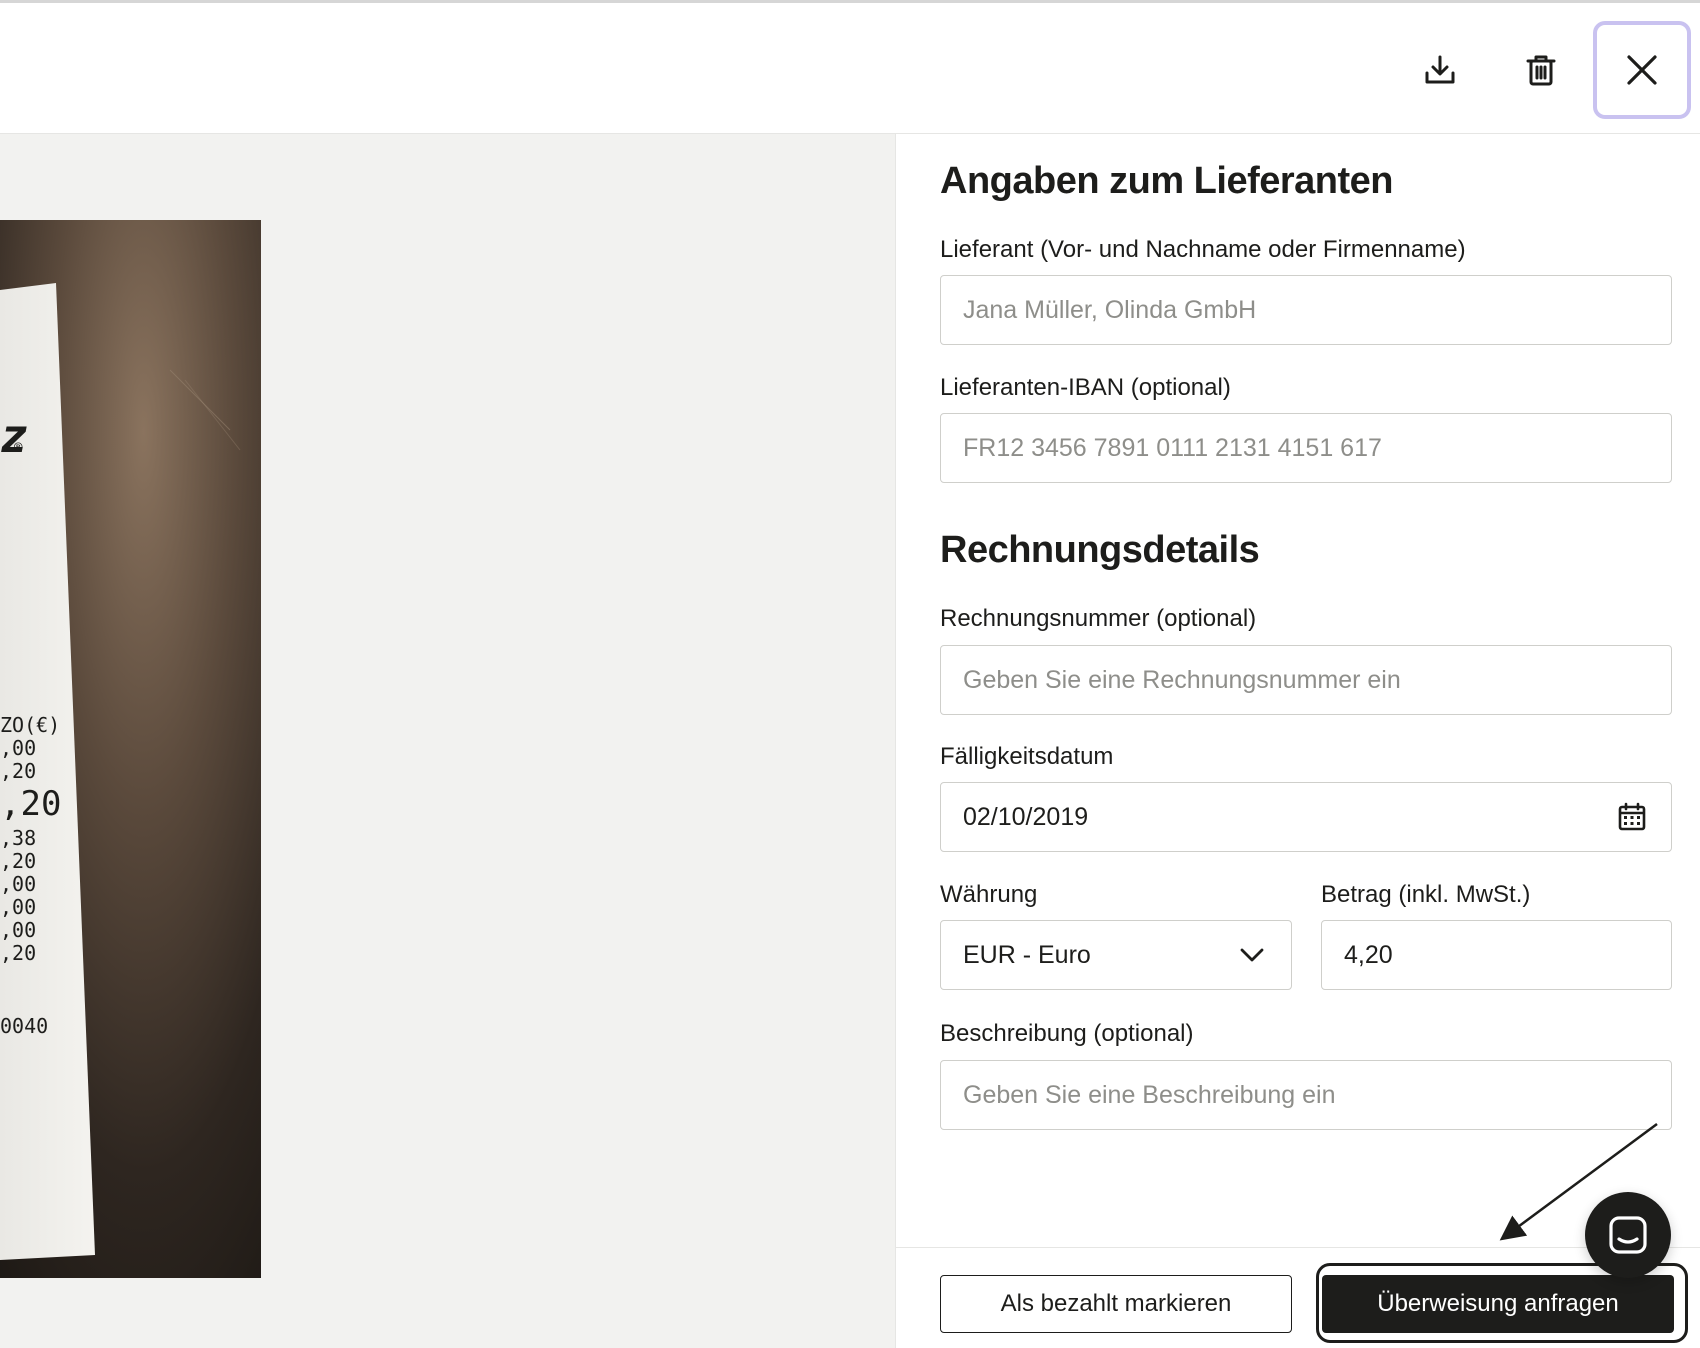  Describe the element at coordinates (1167, 181) in the screenshot. I see `supplier-section-title: Angaben zum Lieferanten` at that location.